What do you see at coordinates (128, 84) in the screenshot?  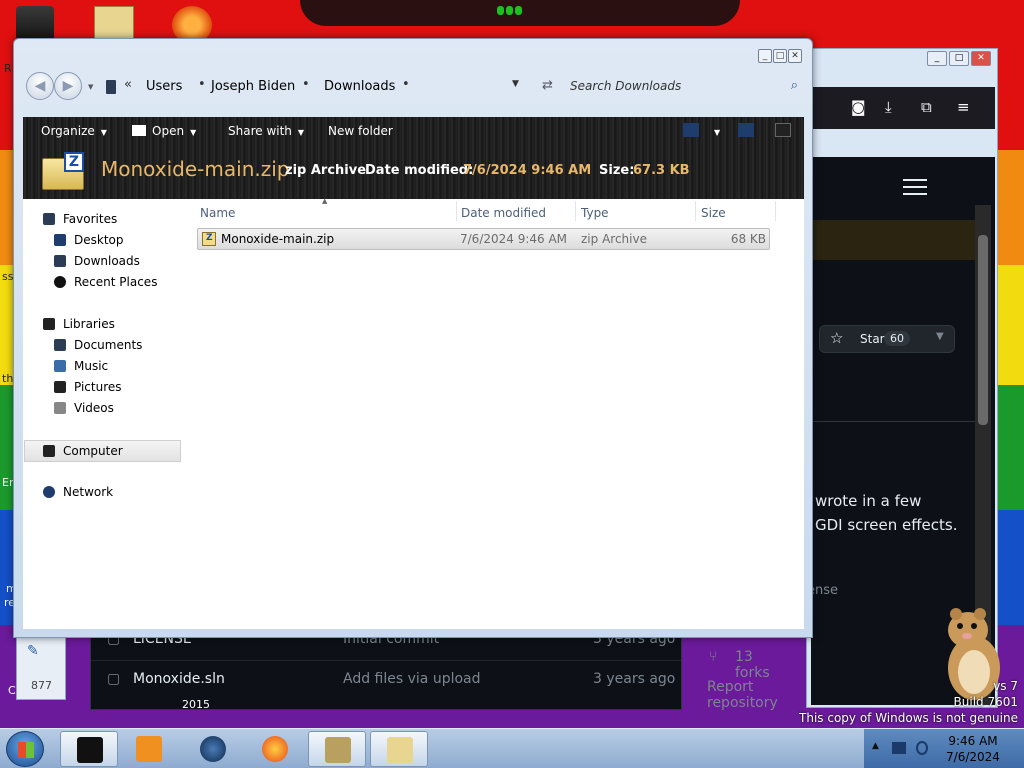 I see `chevron-left-icon: «` at bounding box center [128, 84].